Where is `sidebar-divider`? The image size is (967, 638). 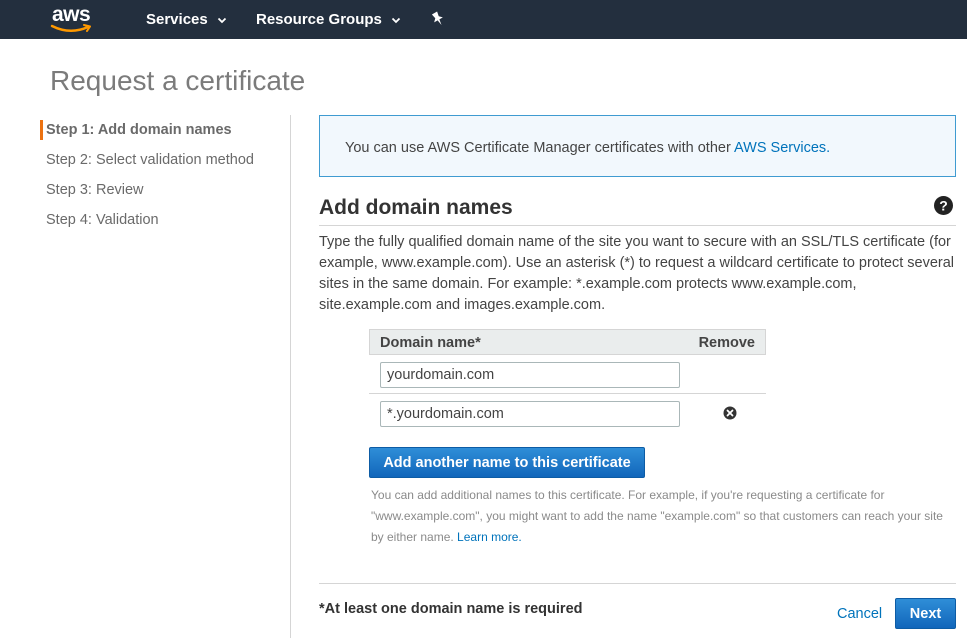 sidebar-divider is located at coordinates (290, 376).